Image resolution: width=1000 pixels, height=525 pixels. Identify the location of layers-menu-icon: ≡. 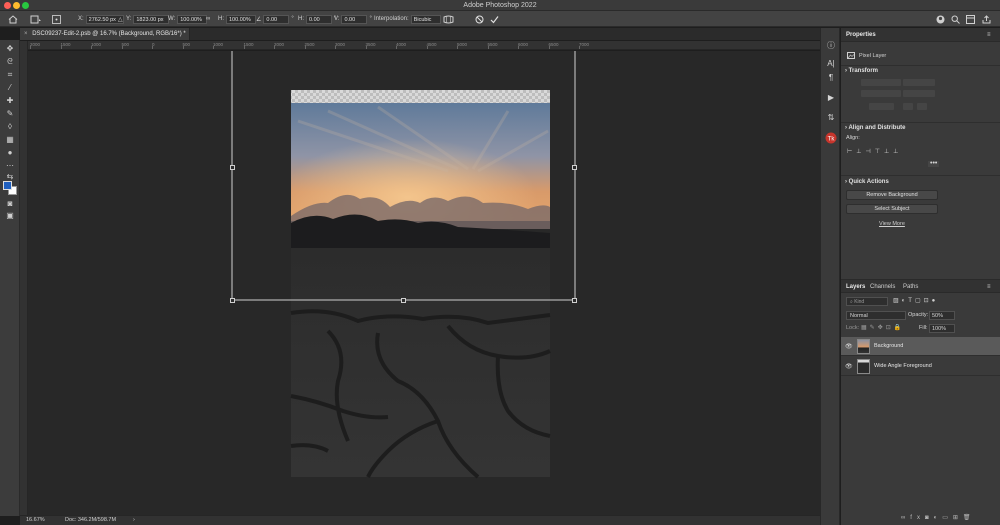
(989, 287).